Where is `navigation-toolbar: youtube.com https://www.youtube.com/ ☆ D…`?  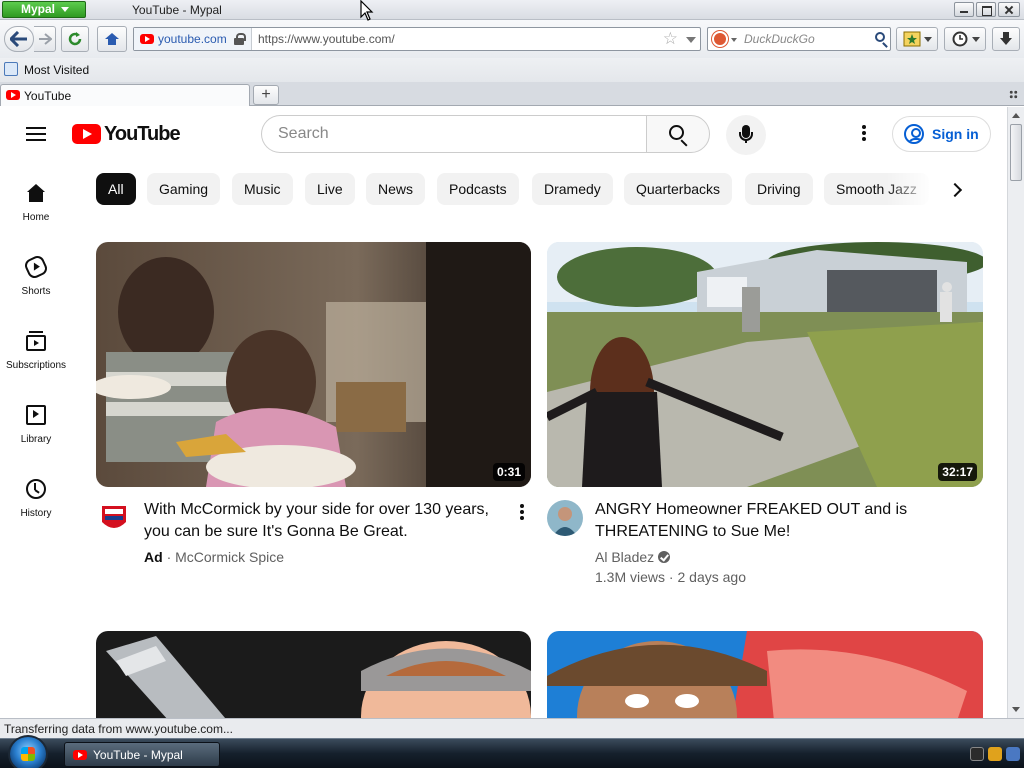
navigation-toolbar: youtube.com https://www.youtube.com/ ☆ D… is located at coordinates (512, 39).